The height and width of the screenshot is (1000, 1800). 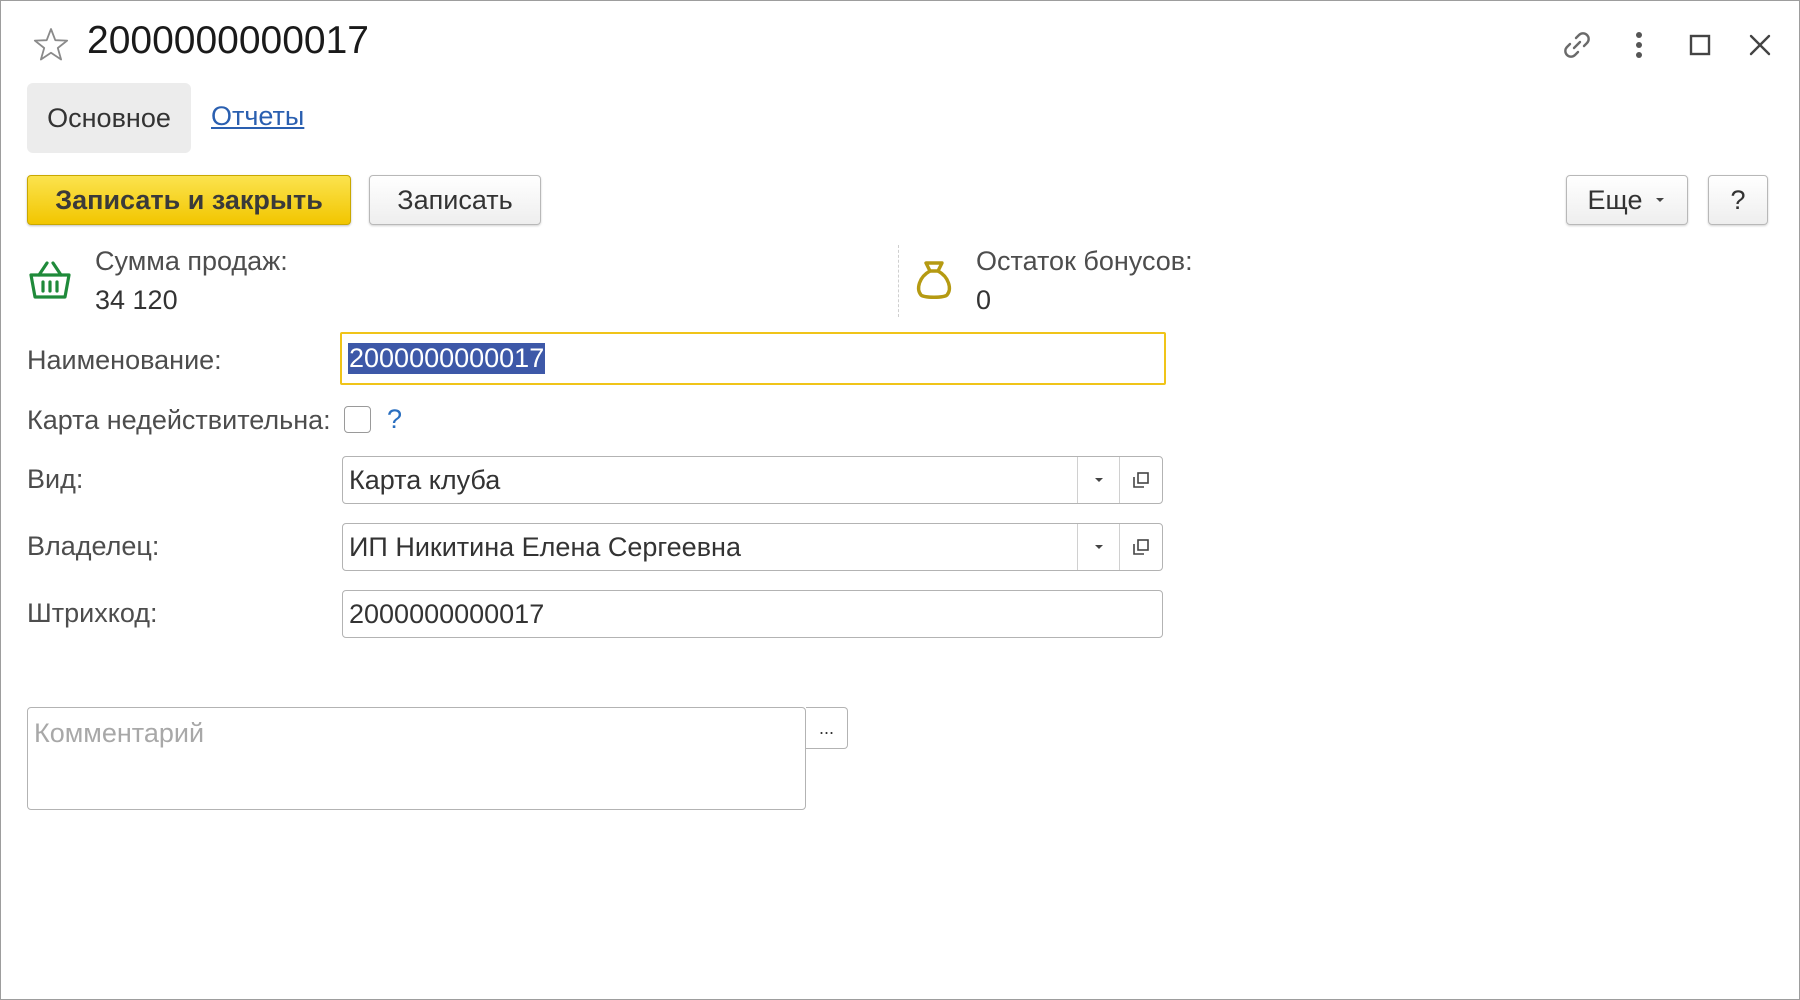 I want to click on help-button: ?, so click(x=1738, y=200).